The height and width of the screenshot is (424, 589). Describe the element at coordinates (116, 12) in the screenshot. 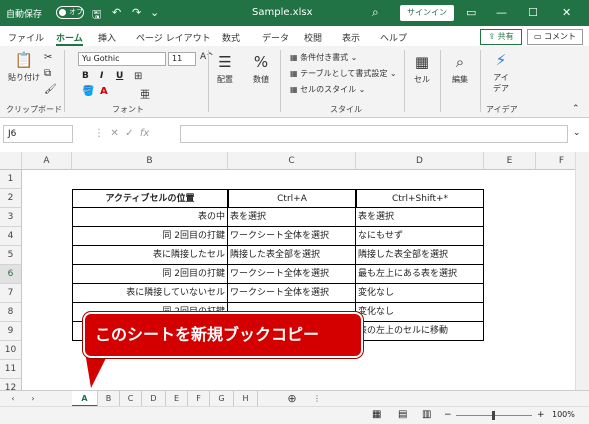

I see `undo-icon: ↶` at that location.